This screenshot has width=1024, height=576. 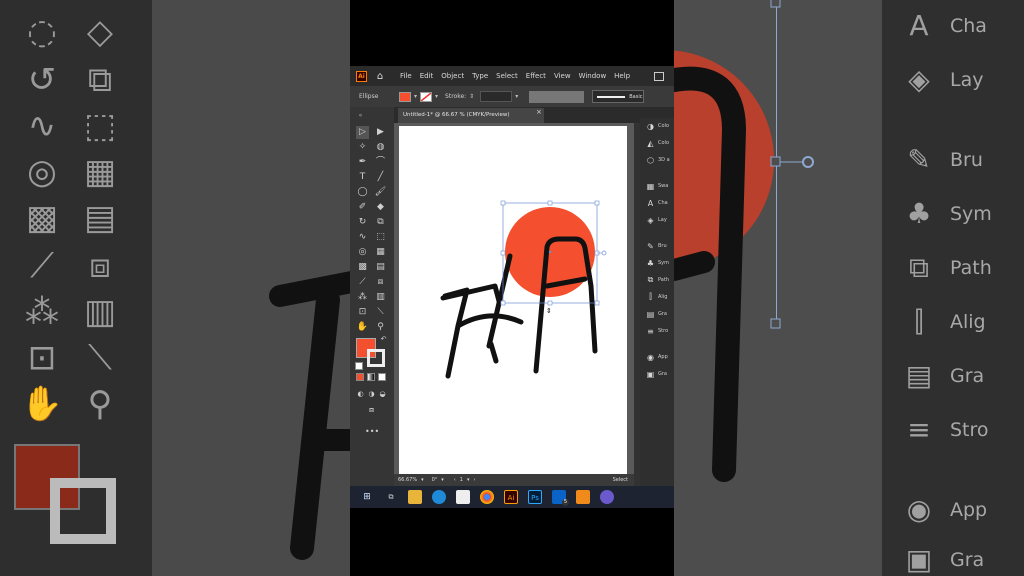 I want to click on symbol-sprayer-icon: ⁂, so click(x=362, y=297).